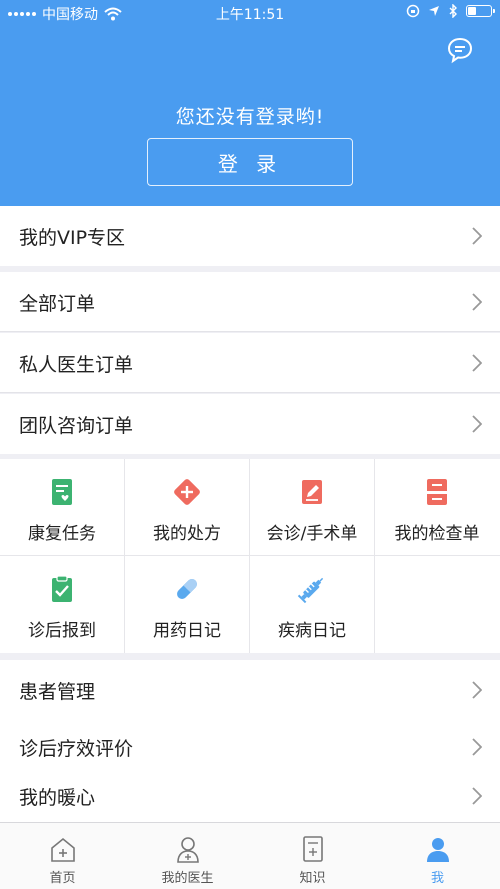 This screenshot has height=889, width=500. Describe the element at coordinates (76, 425) in the screenshot. I see `order-row-label: 团队咨询订单` at that location.